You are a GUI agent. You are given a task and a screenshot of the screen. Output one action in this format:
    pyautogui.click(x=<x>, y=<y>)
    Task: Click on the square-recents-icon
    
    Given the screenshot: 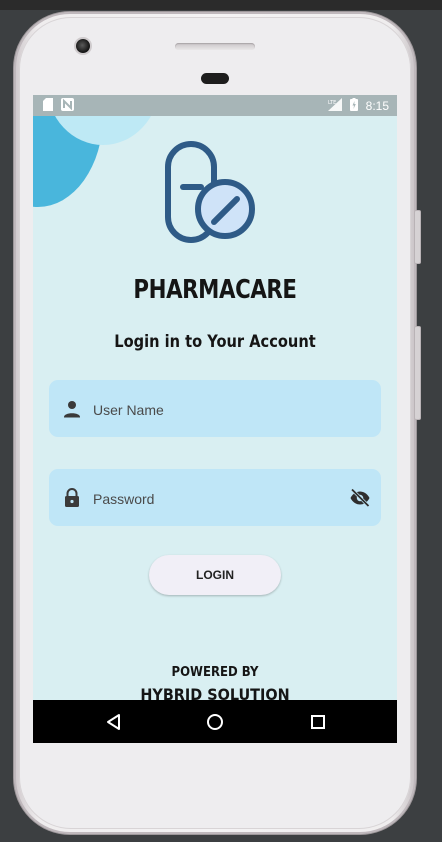 What is the action you would take?
    pyautogui.click(x=318, y=722)
    